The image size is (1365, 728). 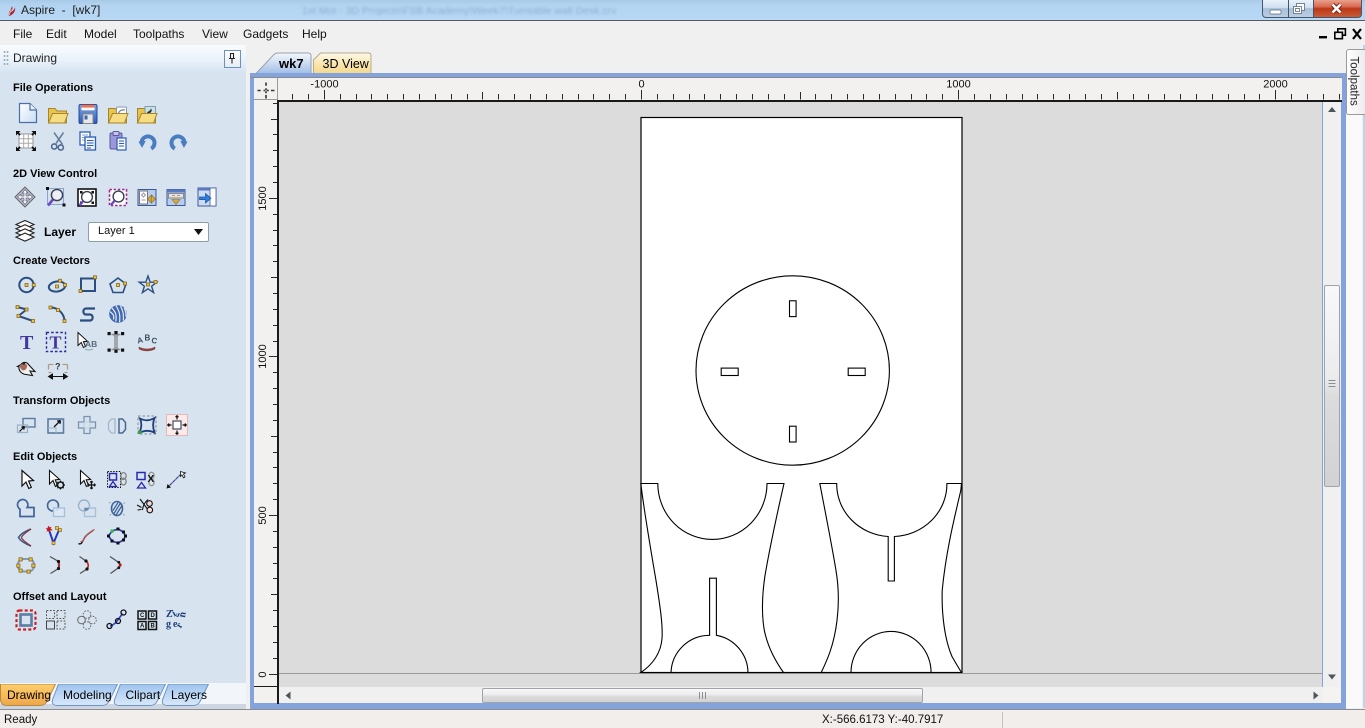 I want to click on svg-text: u, so click(x=183, y=615).